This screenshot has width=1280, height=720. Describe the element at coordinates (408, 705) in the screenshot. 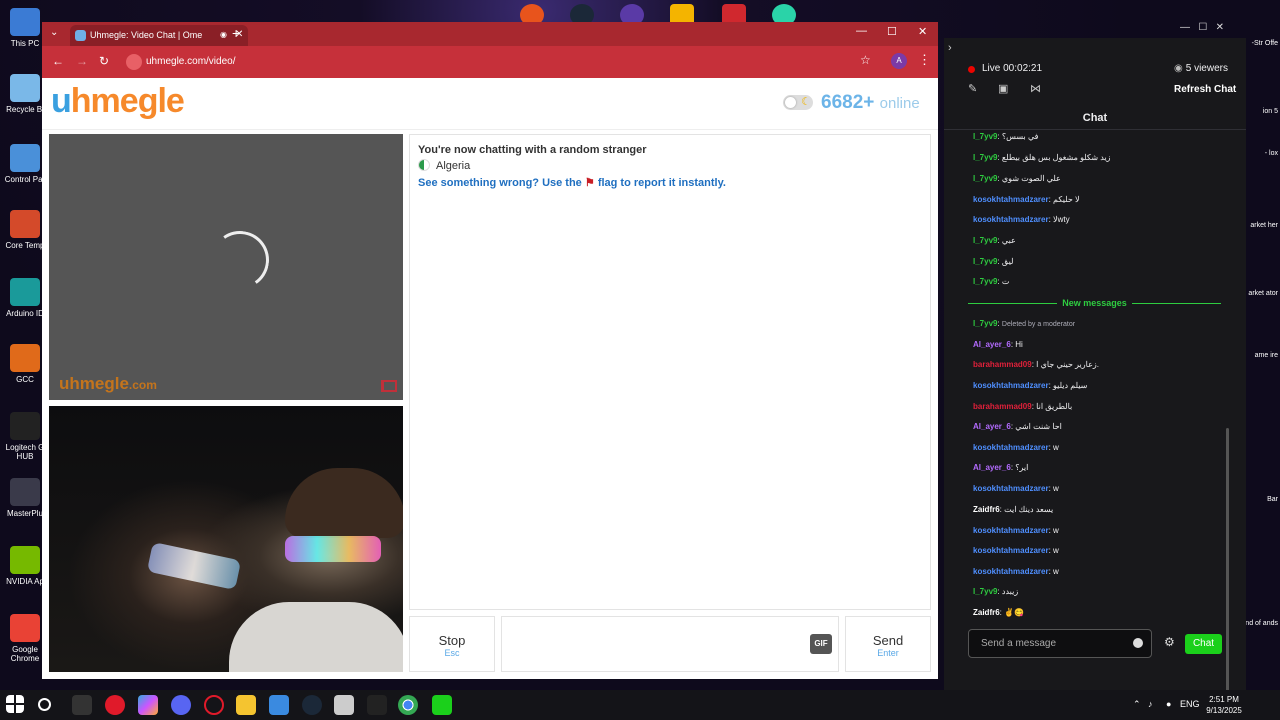

I see `chrome-icon` at that location.